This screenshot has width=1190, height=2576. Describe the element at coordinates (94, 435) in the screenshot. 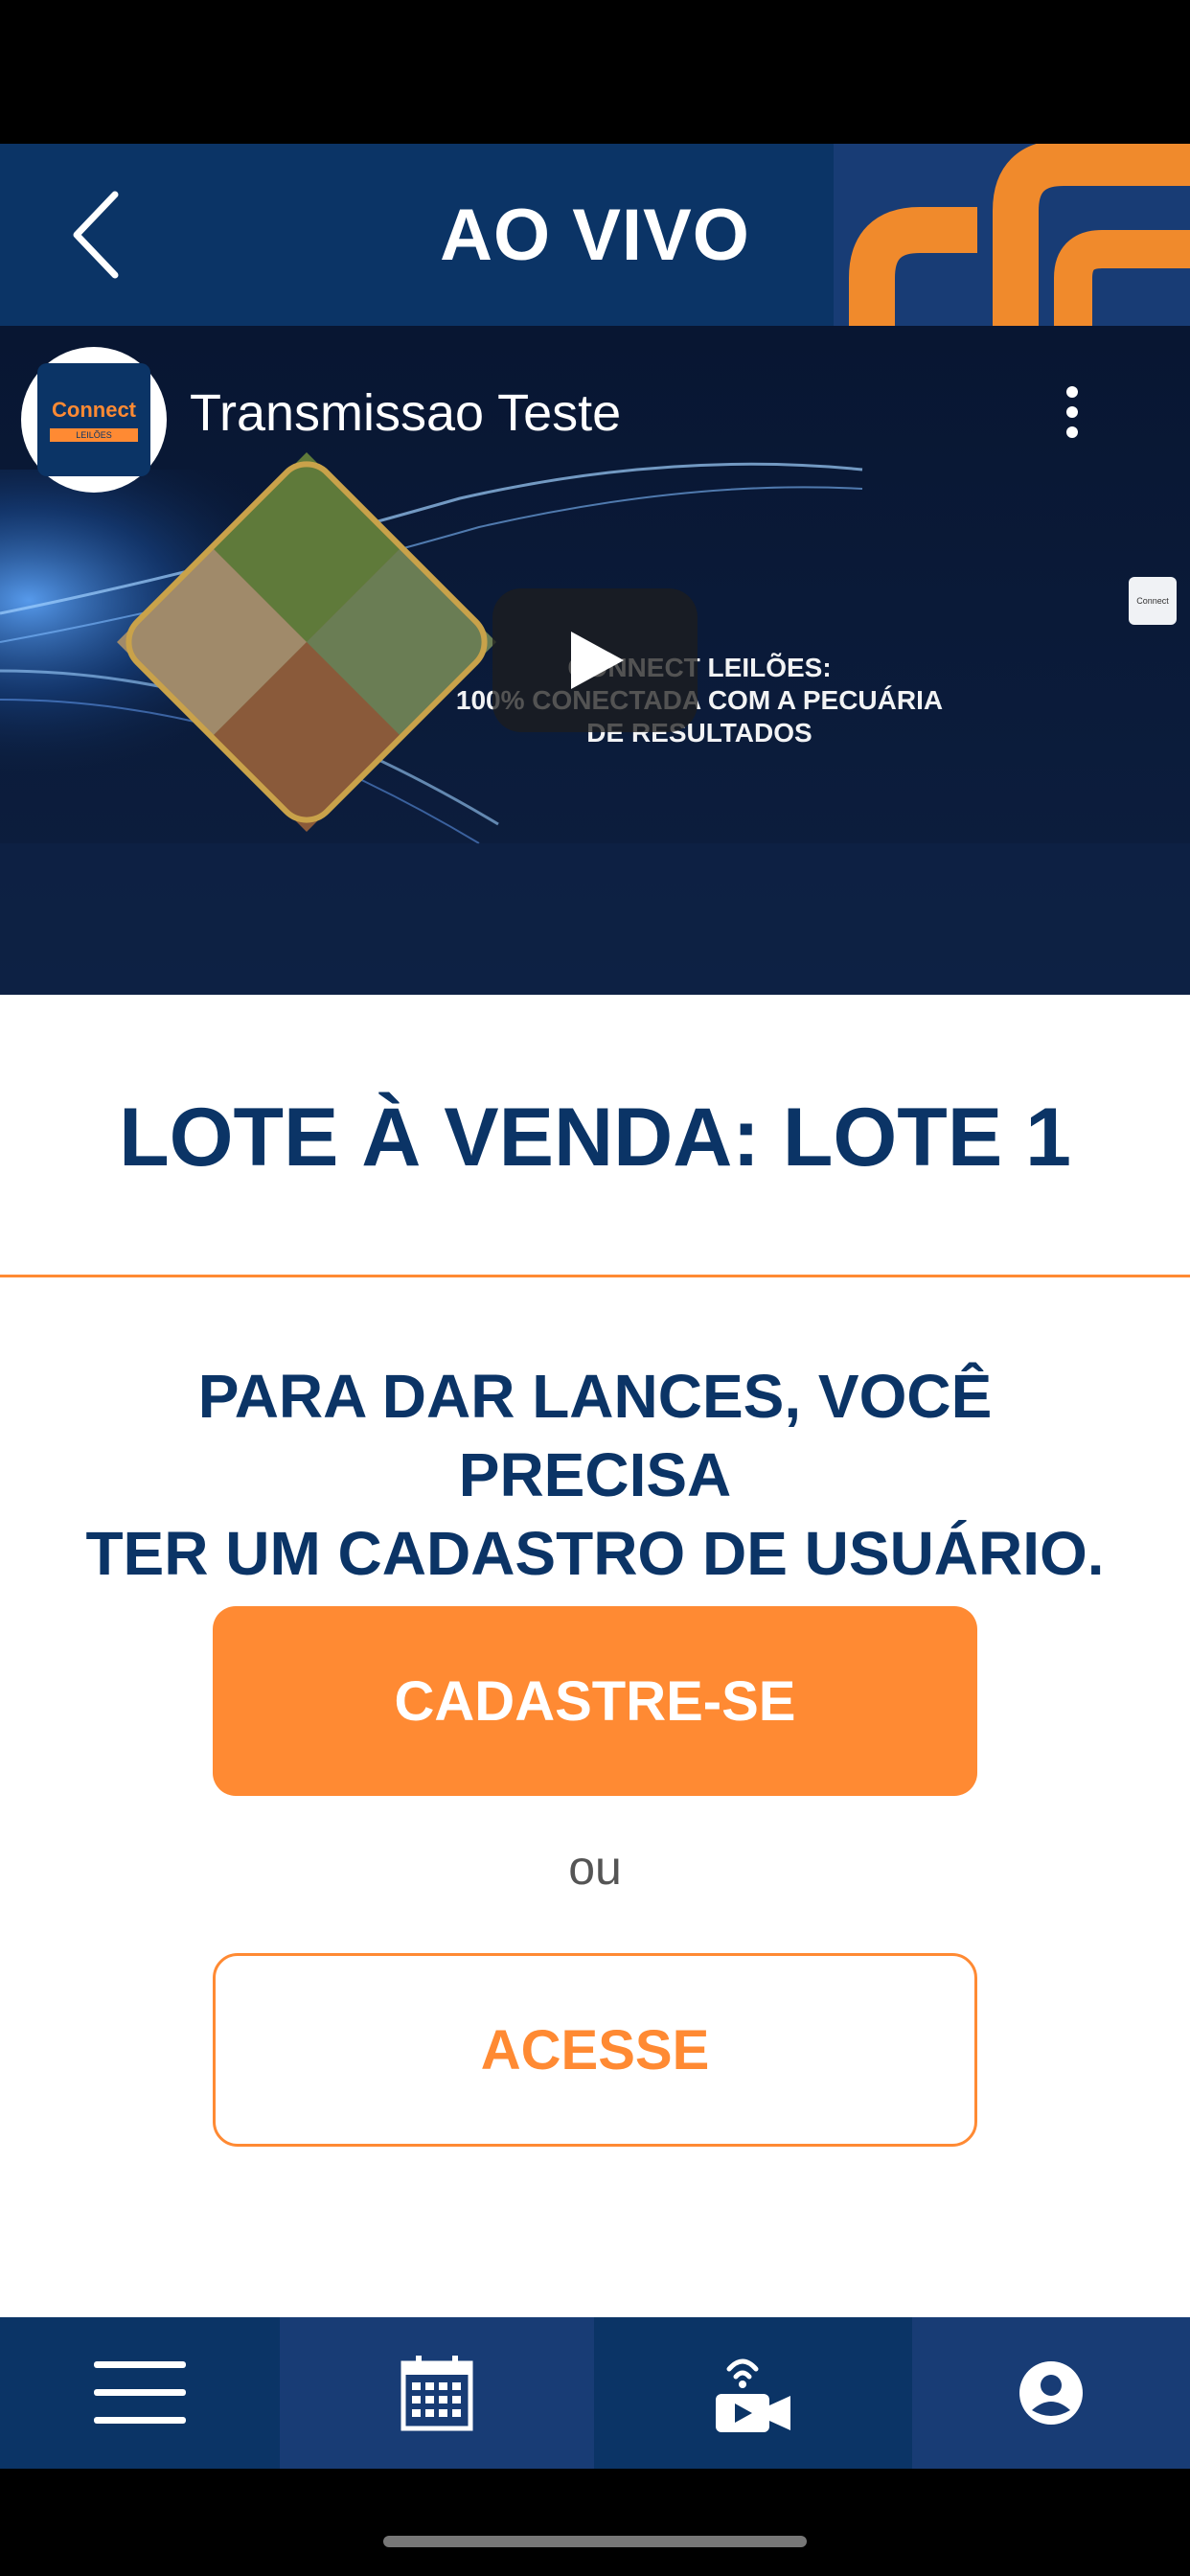

I see `channel-logo-subtext: LEILÕES` at that location.